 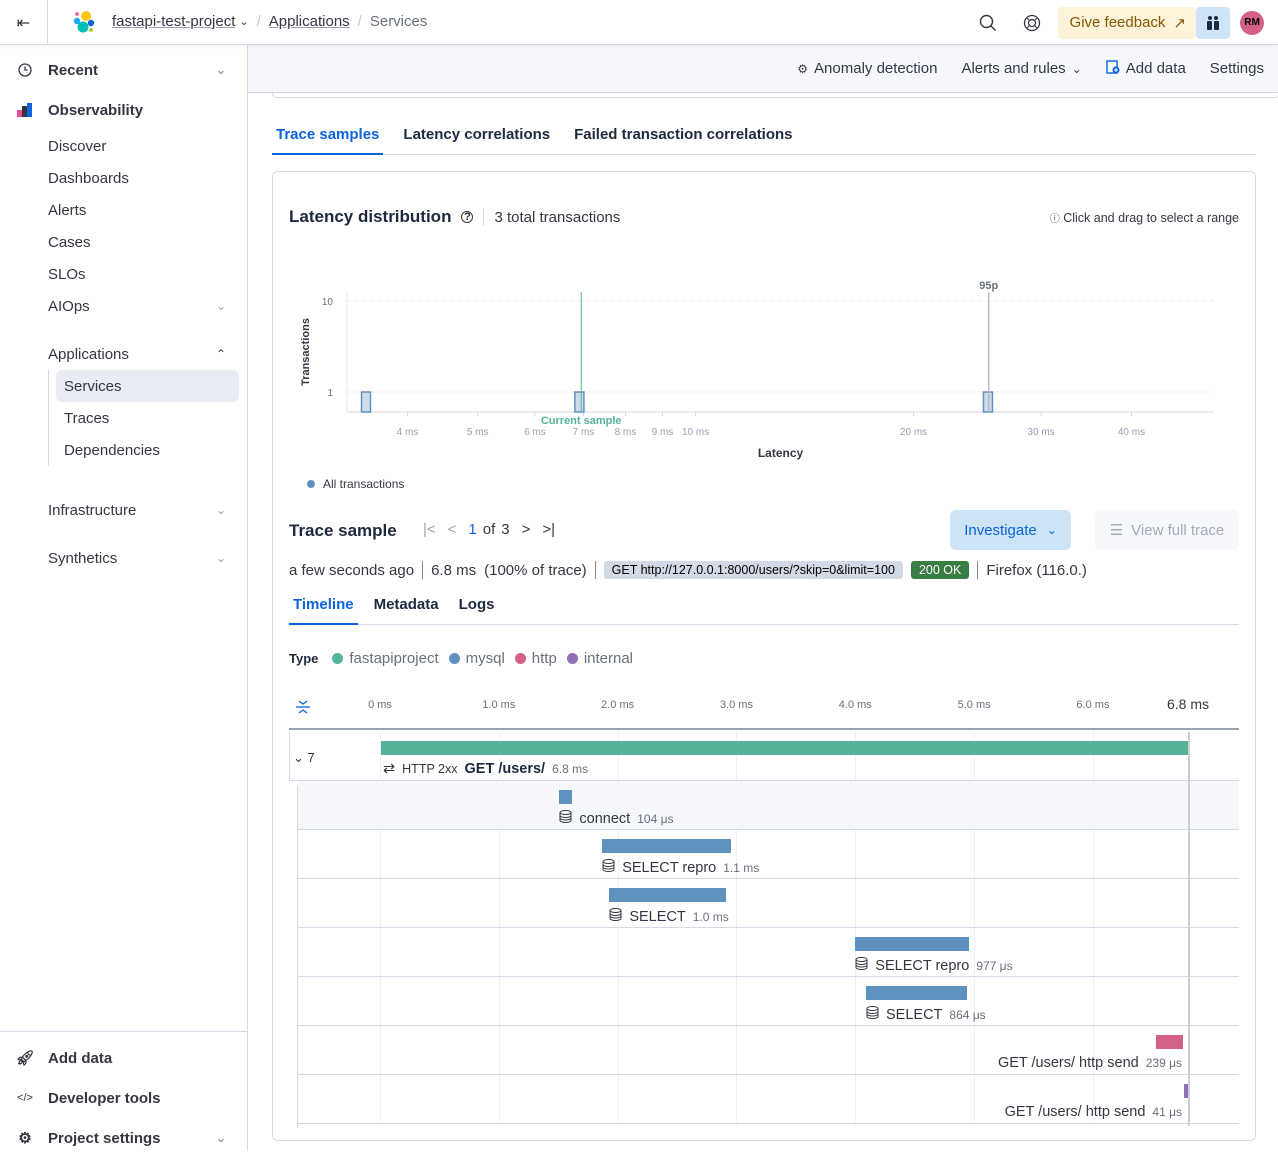 I want to click on prev-page-icon: <, so click(x=452, y=529).